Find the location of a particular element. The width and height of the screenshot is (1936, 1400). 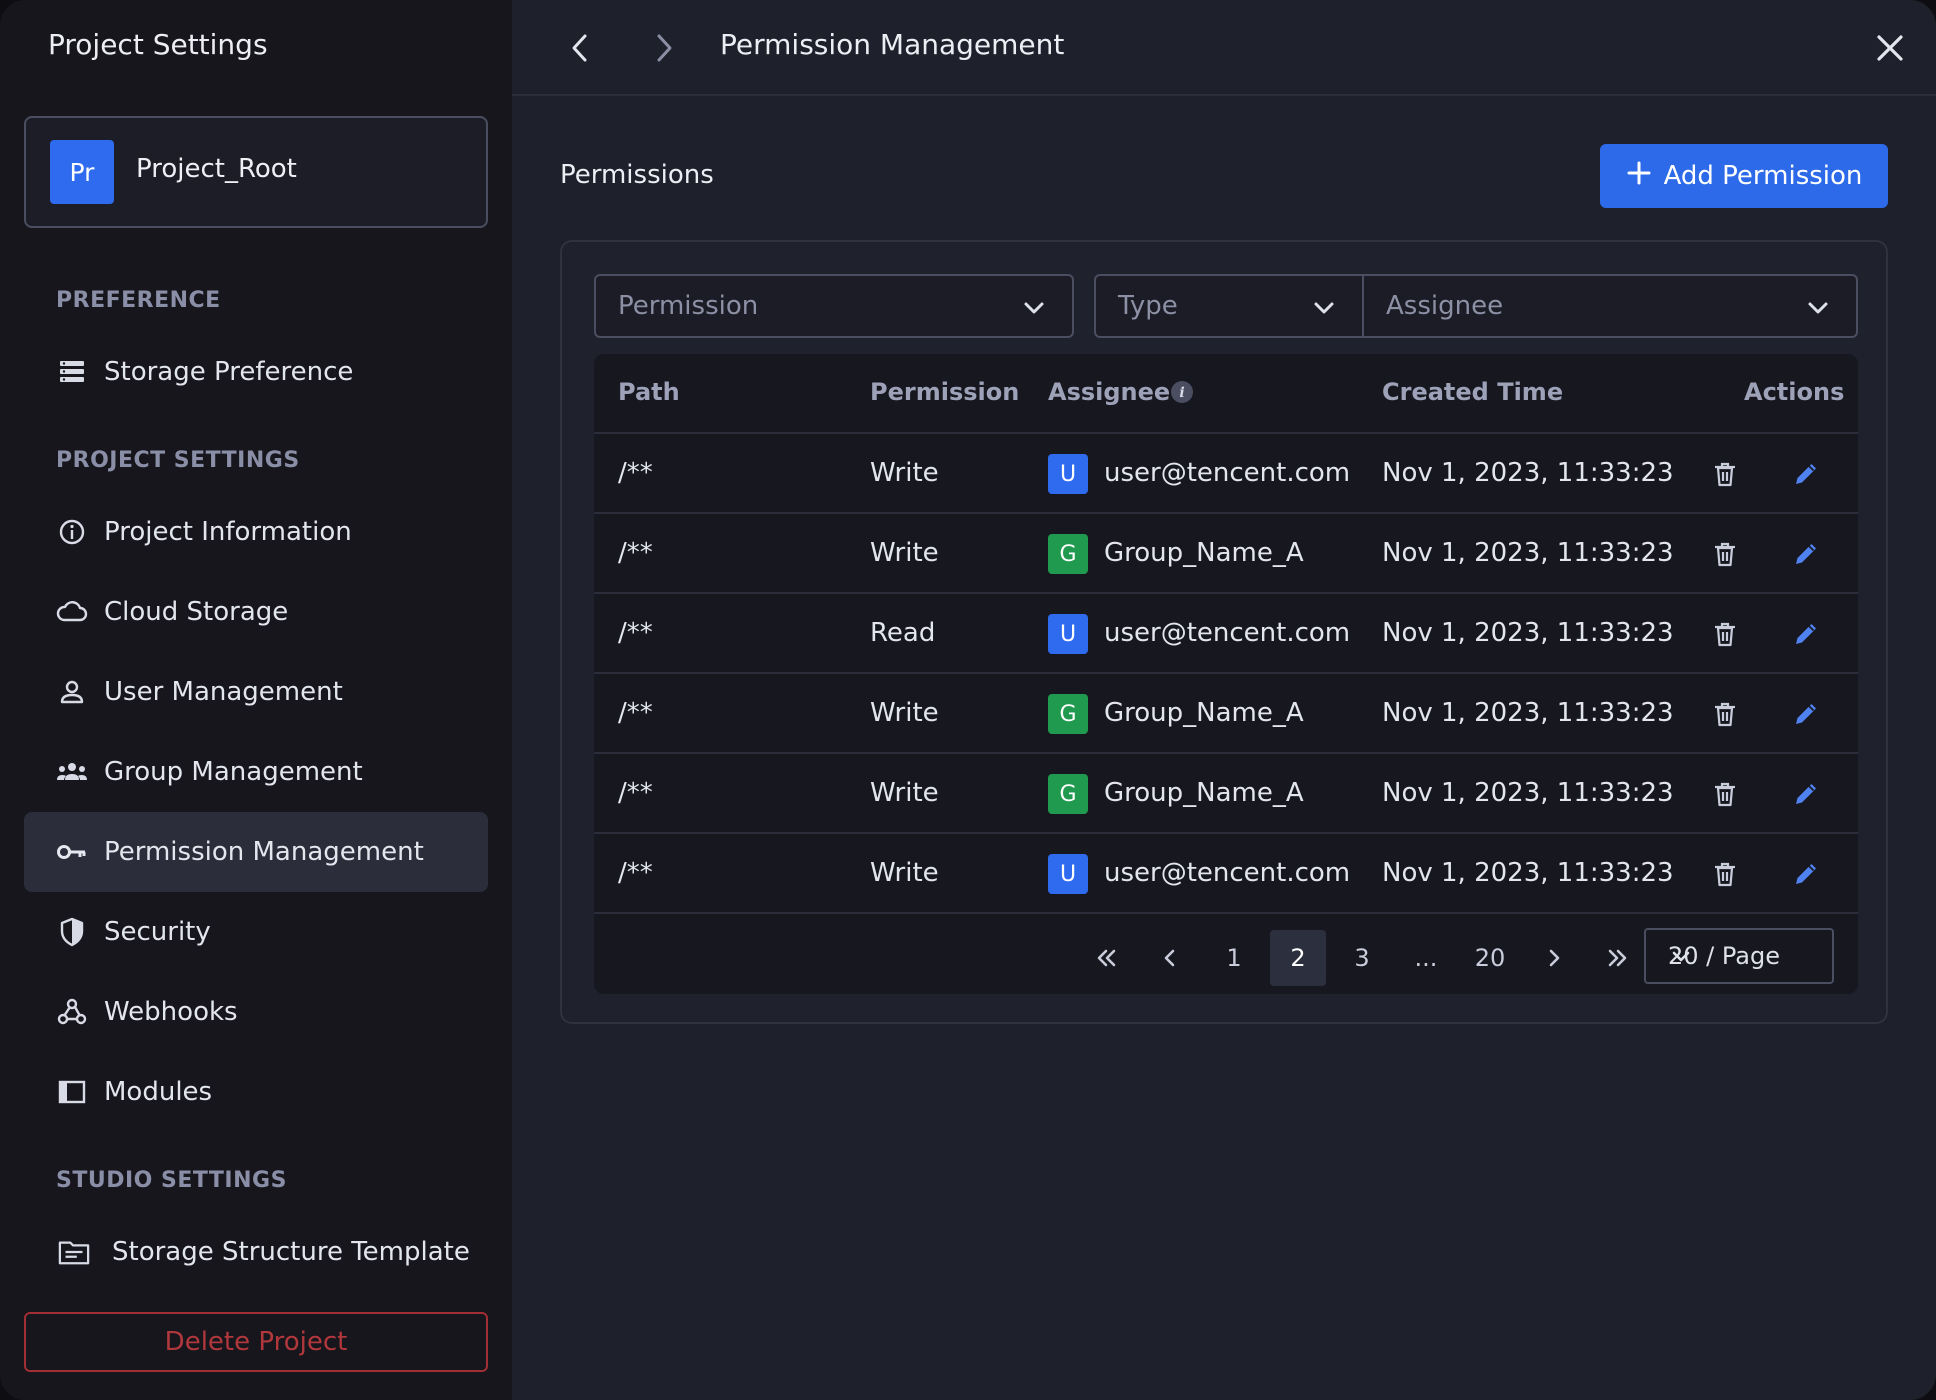

sidebar-item-user-management: User Management is located at coordinates (256, 692).